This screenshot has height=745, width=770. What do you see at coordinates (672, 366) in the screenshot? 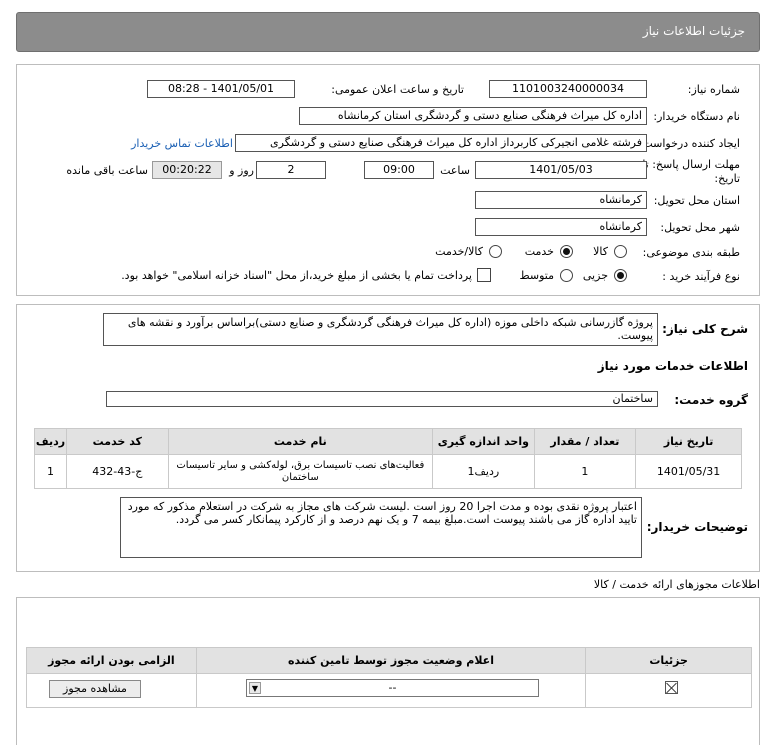
I see `services-section-title: اطلاعات خدمات مورد نیاز` at bounding box center [672, 366].